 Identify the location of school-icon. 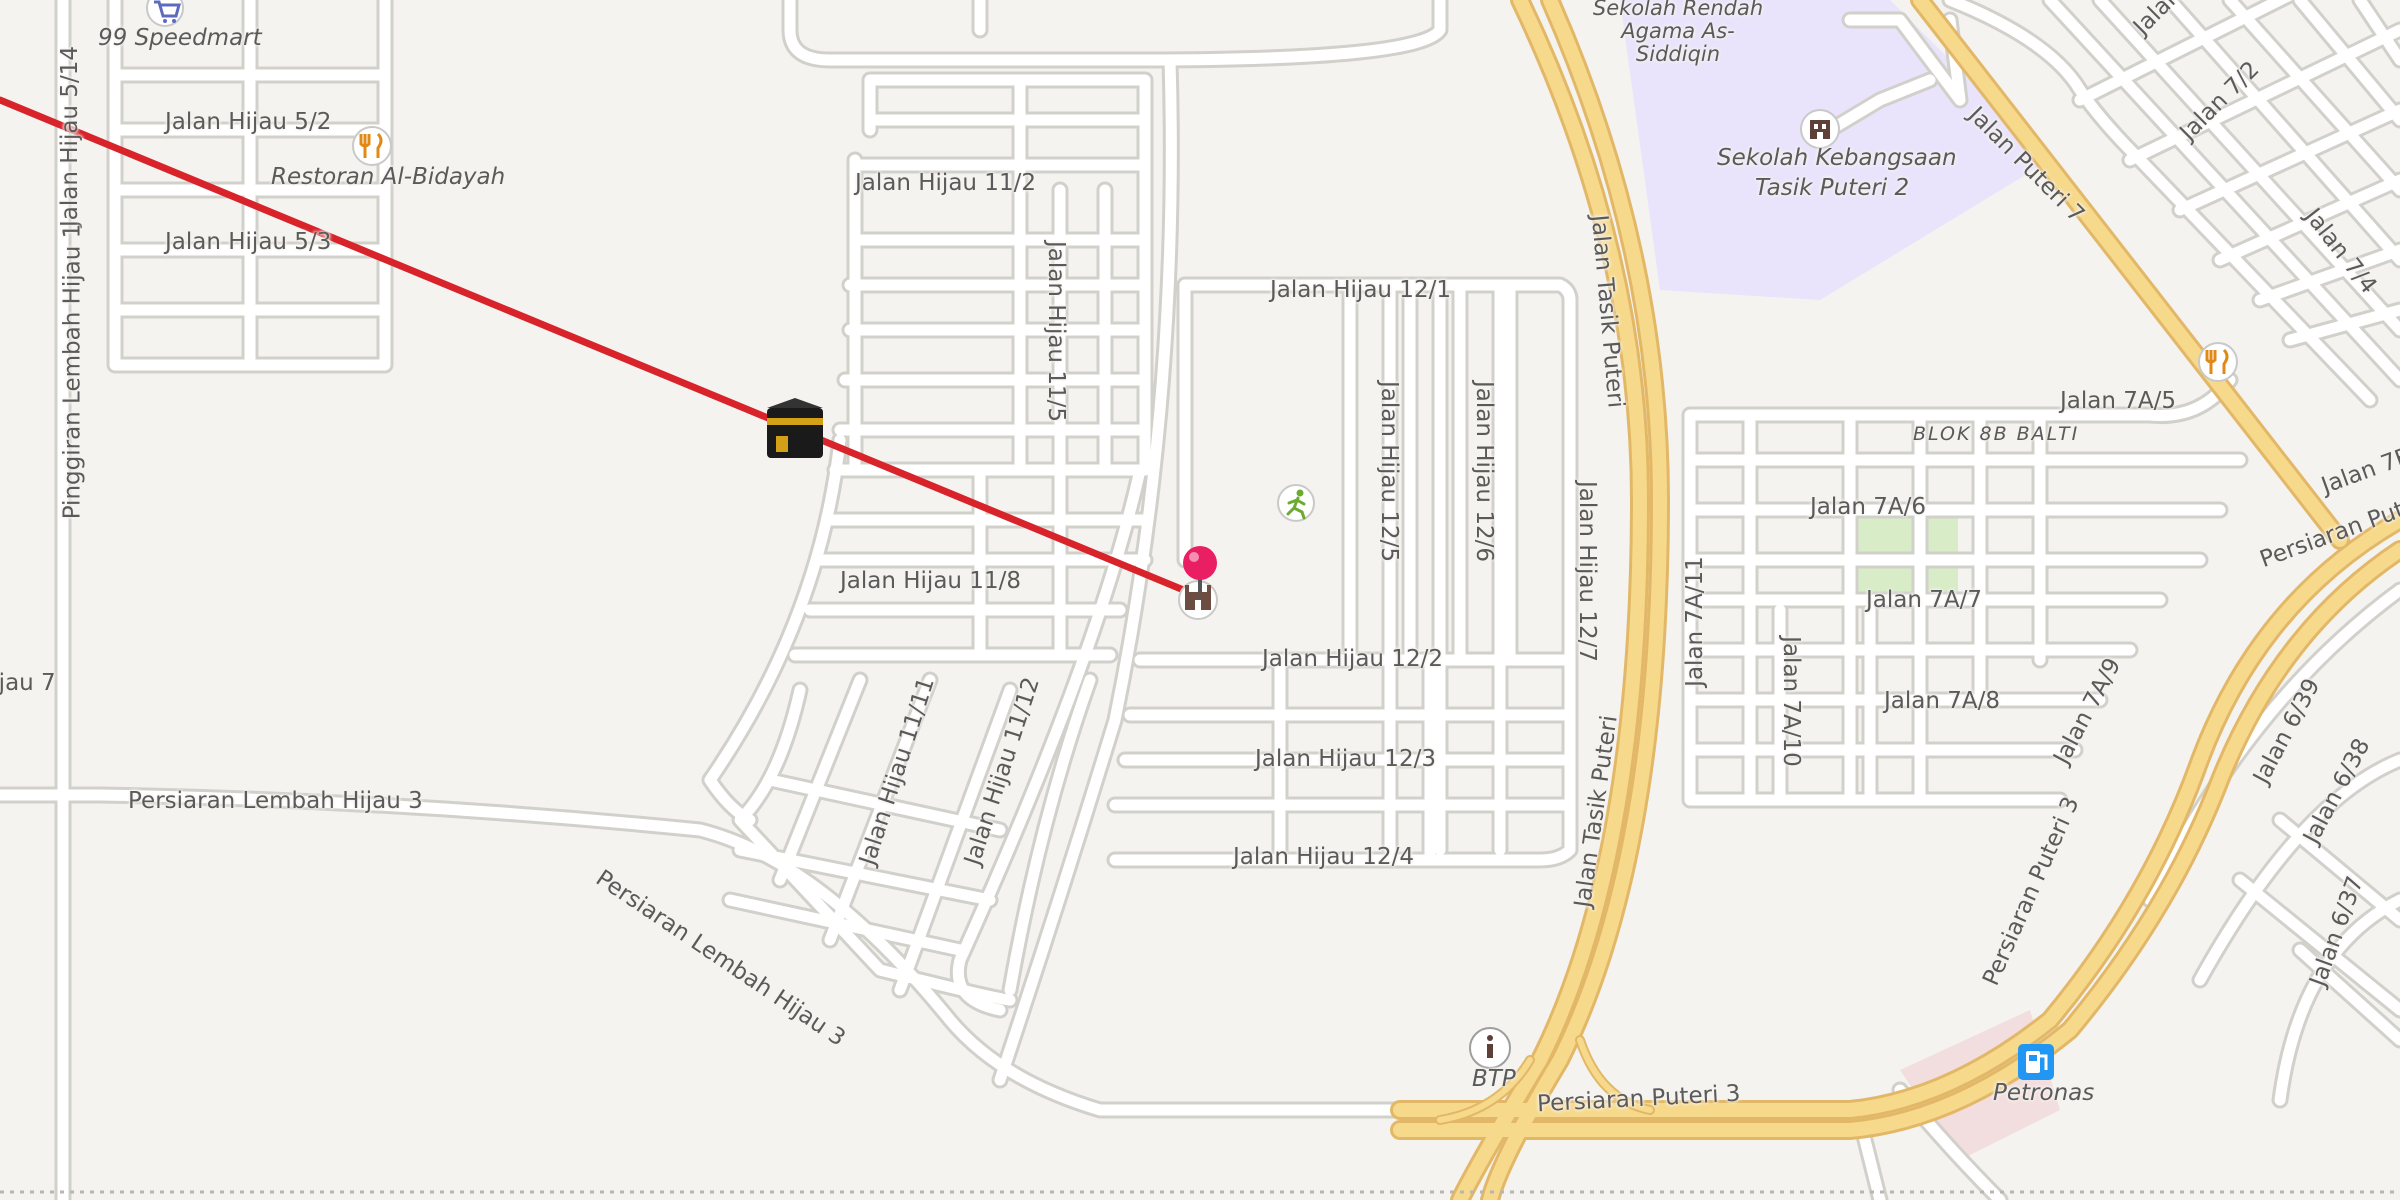
(1820, 129).